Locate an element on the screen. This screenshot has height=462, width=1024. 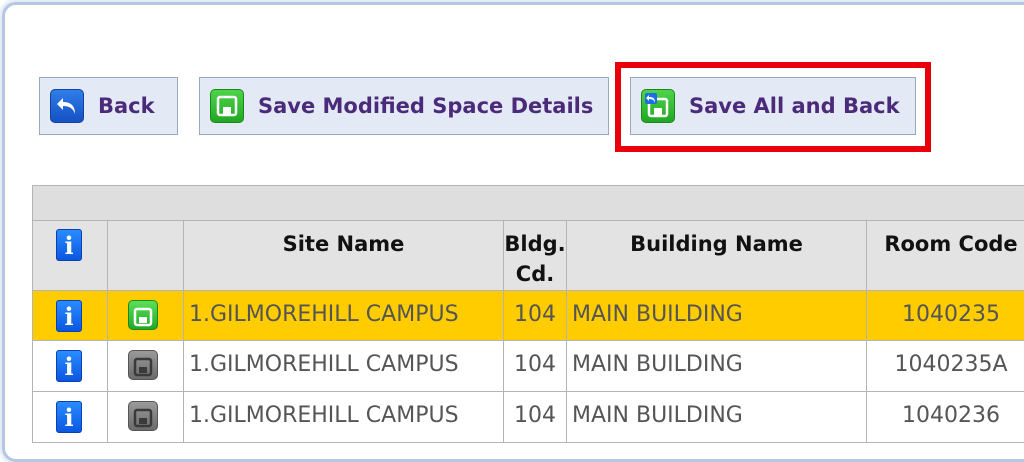
cell-room-code: 1040235A is located at coordinates (945, 366).